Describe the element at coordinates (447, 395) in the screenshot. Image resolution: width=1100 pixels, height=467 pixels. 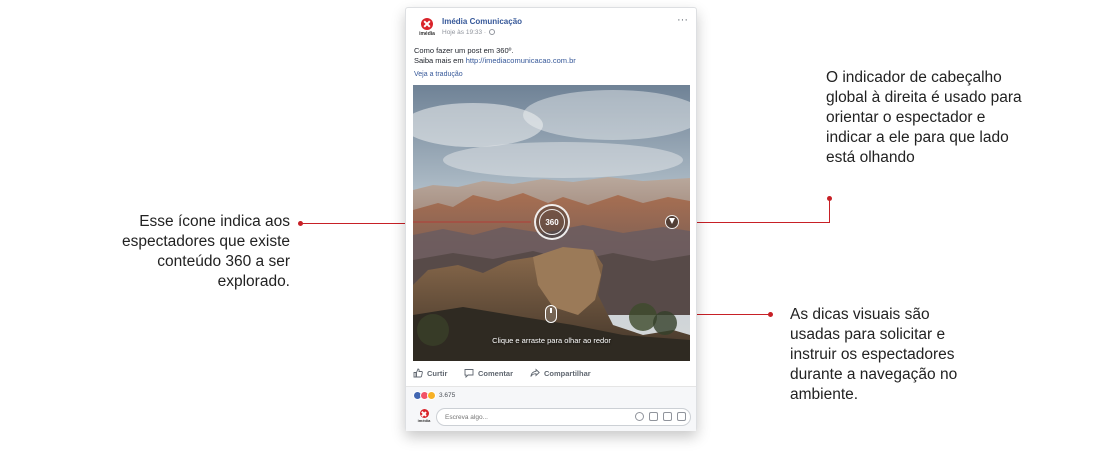
I see `reaction-count: 3.675` at that location.